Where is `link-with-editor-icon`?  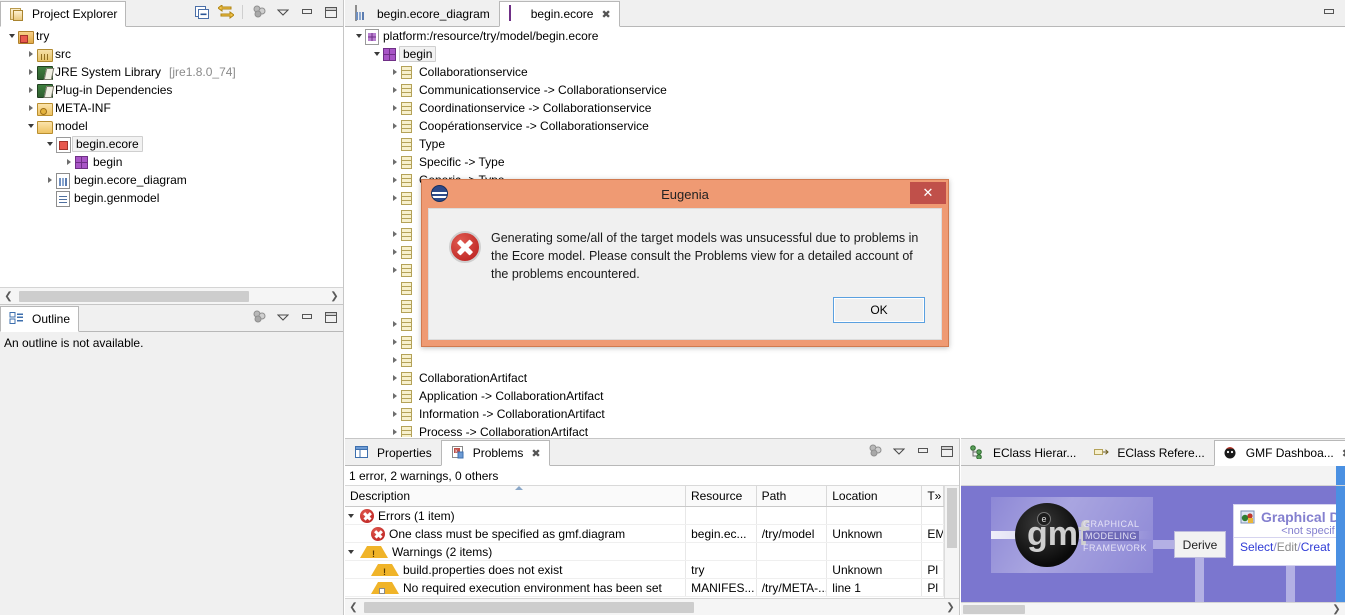
link-with-editor-icon is located at coordinates (226, 12).